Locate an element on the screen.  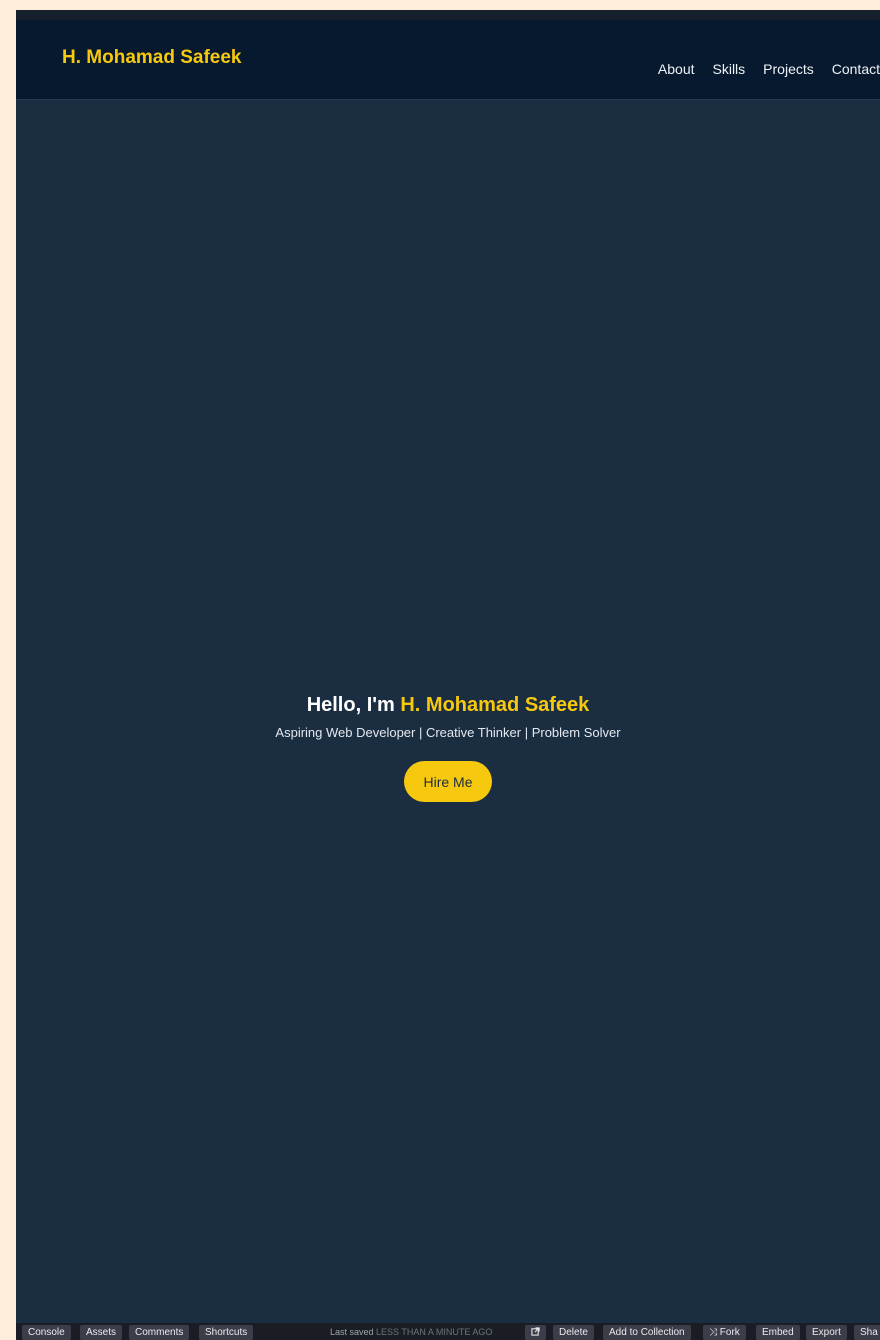
embed-button: Embed is located at coordinates (778, 1332).